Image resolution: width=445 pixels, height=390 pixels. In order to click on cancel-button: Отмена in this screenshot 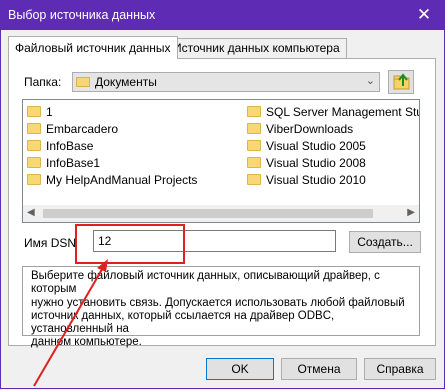, I will do `click(319, 369)`.